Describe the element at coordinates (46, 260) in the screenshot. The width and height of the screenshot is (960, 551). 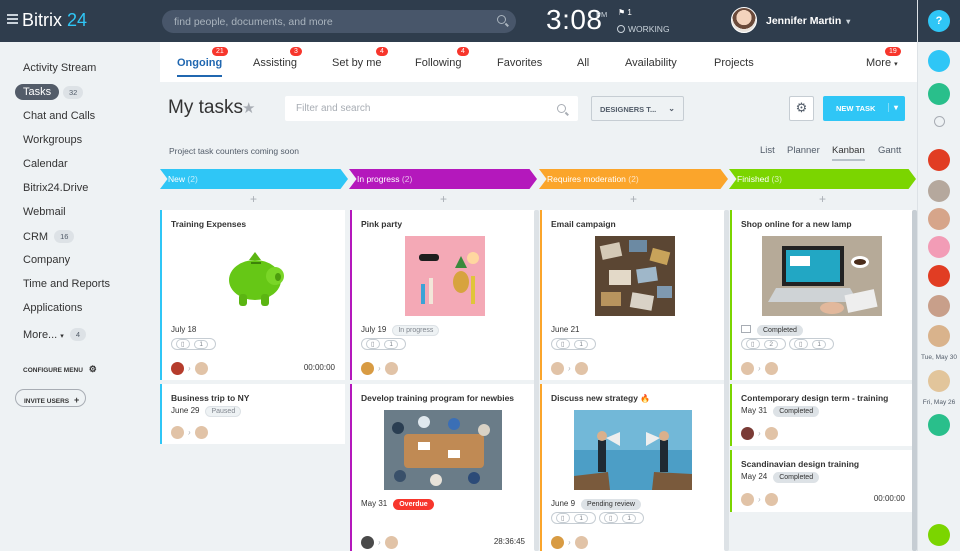
I see `sidebar-item-company: Company` at that location.